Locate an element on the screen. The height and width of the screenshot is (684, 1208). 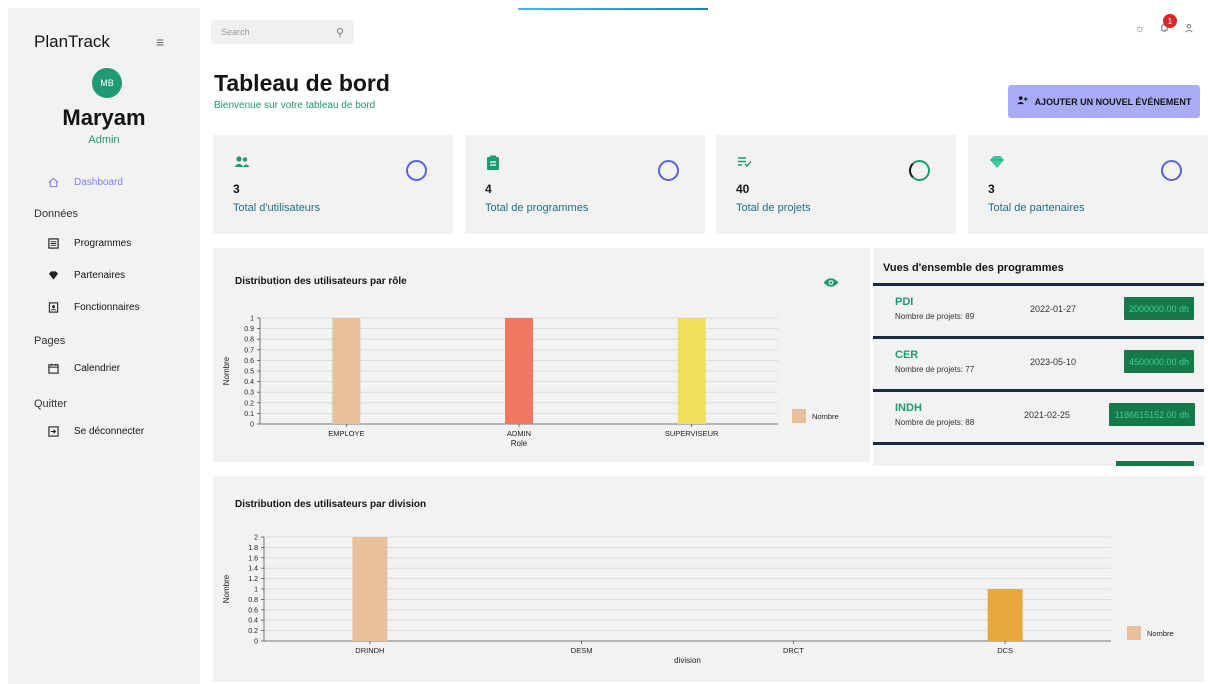
add-event-button: AJOUTER UN NOUVEL ÉVÉNEMENT is located at coordinates (1104, 101).